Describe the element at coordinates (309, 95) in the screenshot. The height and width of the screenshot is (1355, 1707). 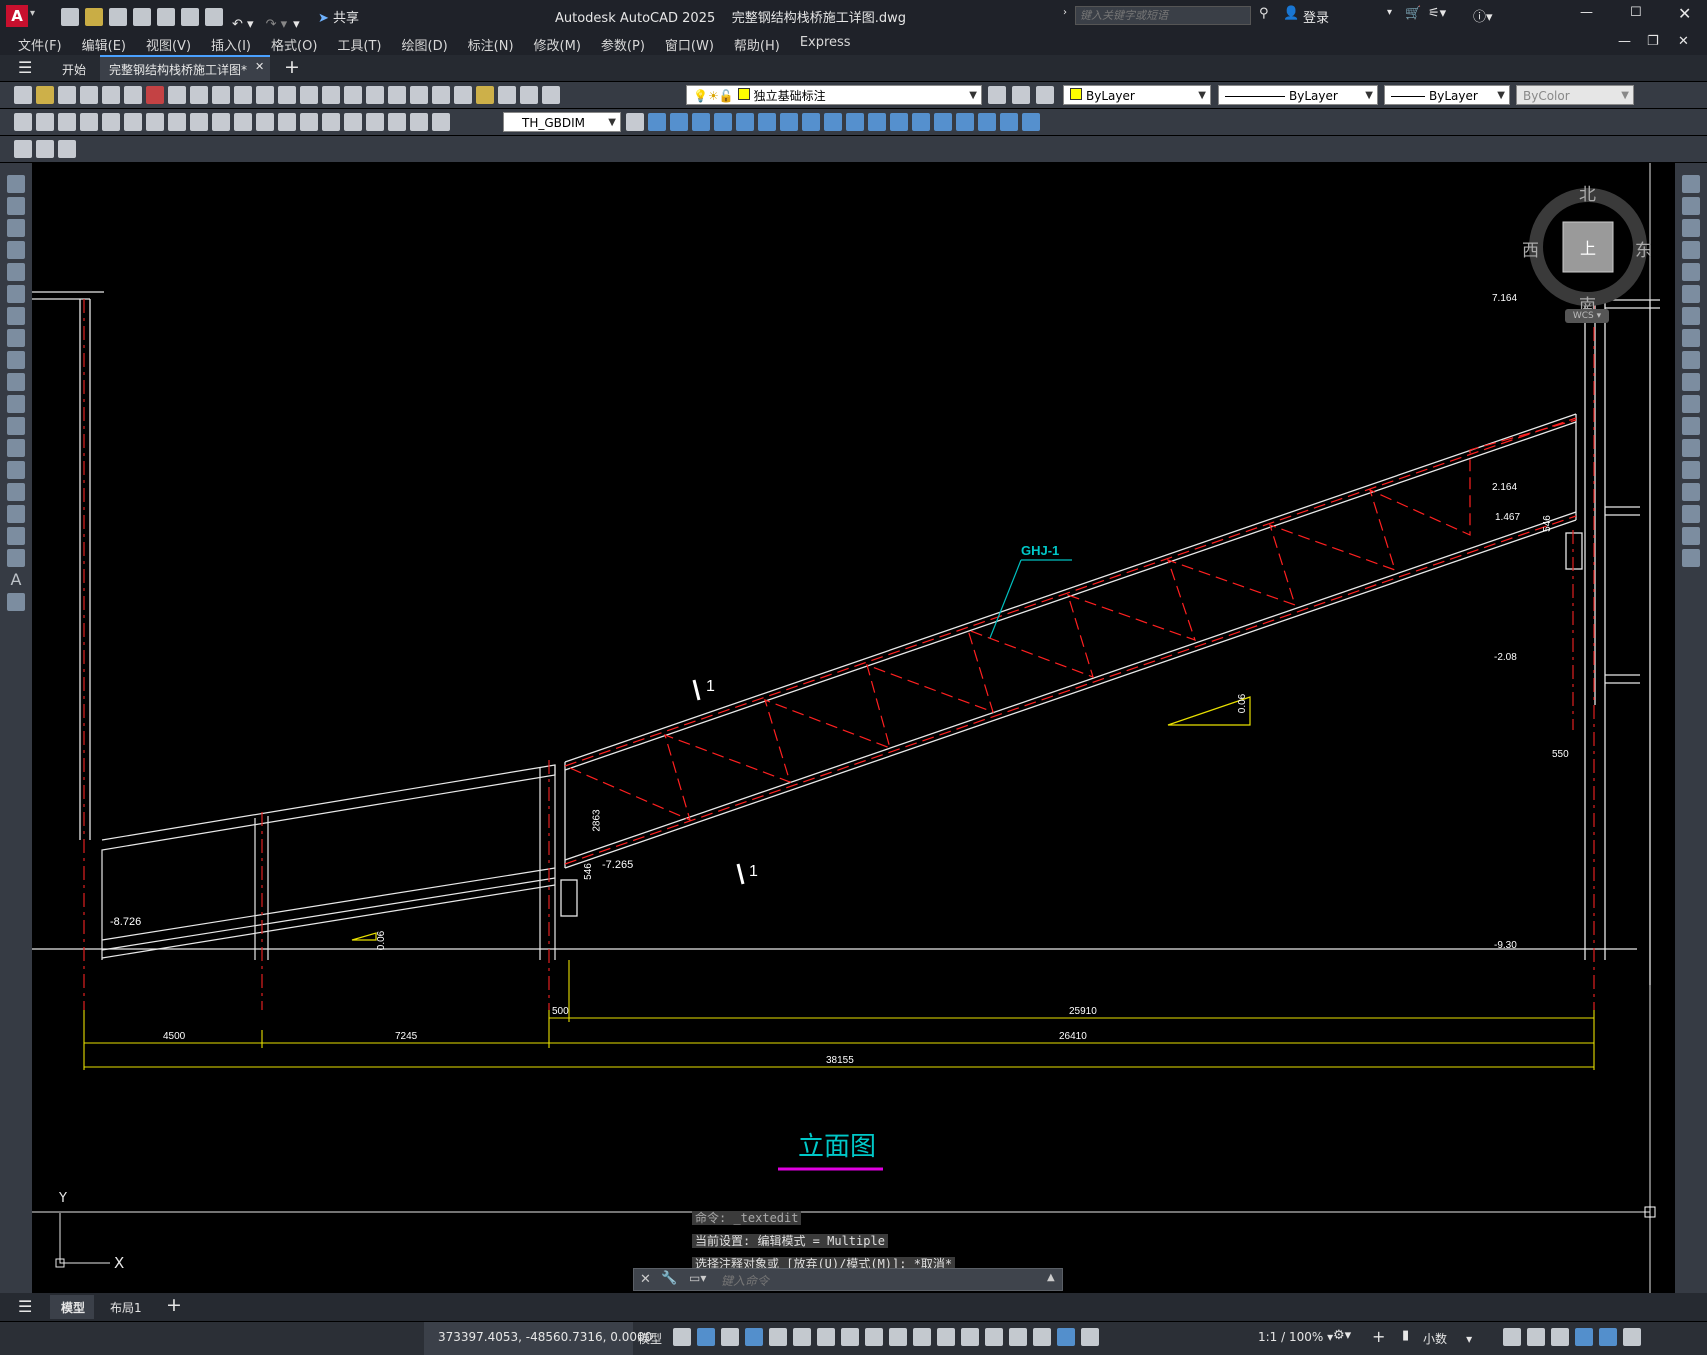
I see `redo-tb-icon` at that location.